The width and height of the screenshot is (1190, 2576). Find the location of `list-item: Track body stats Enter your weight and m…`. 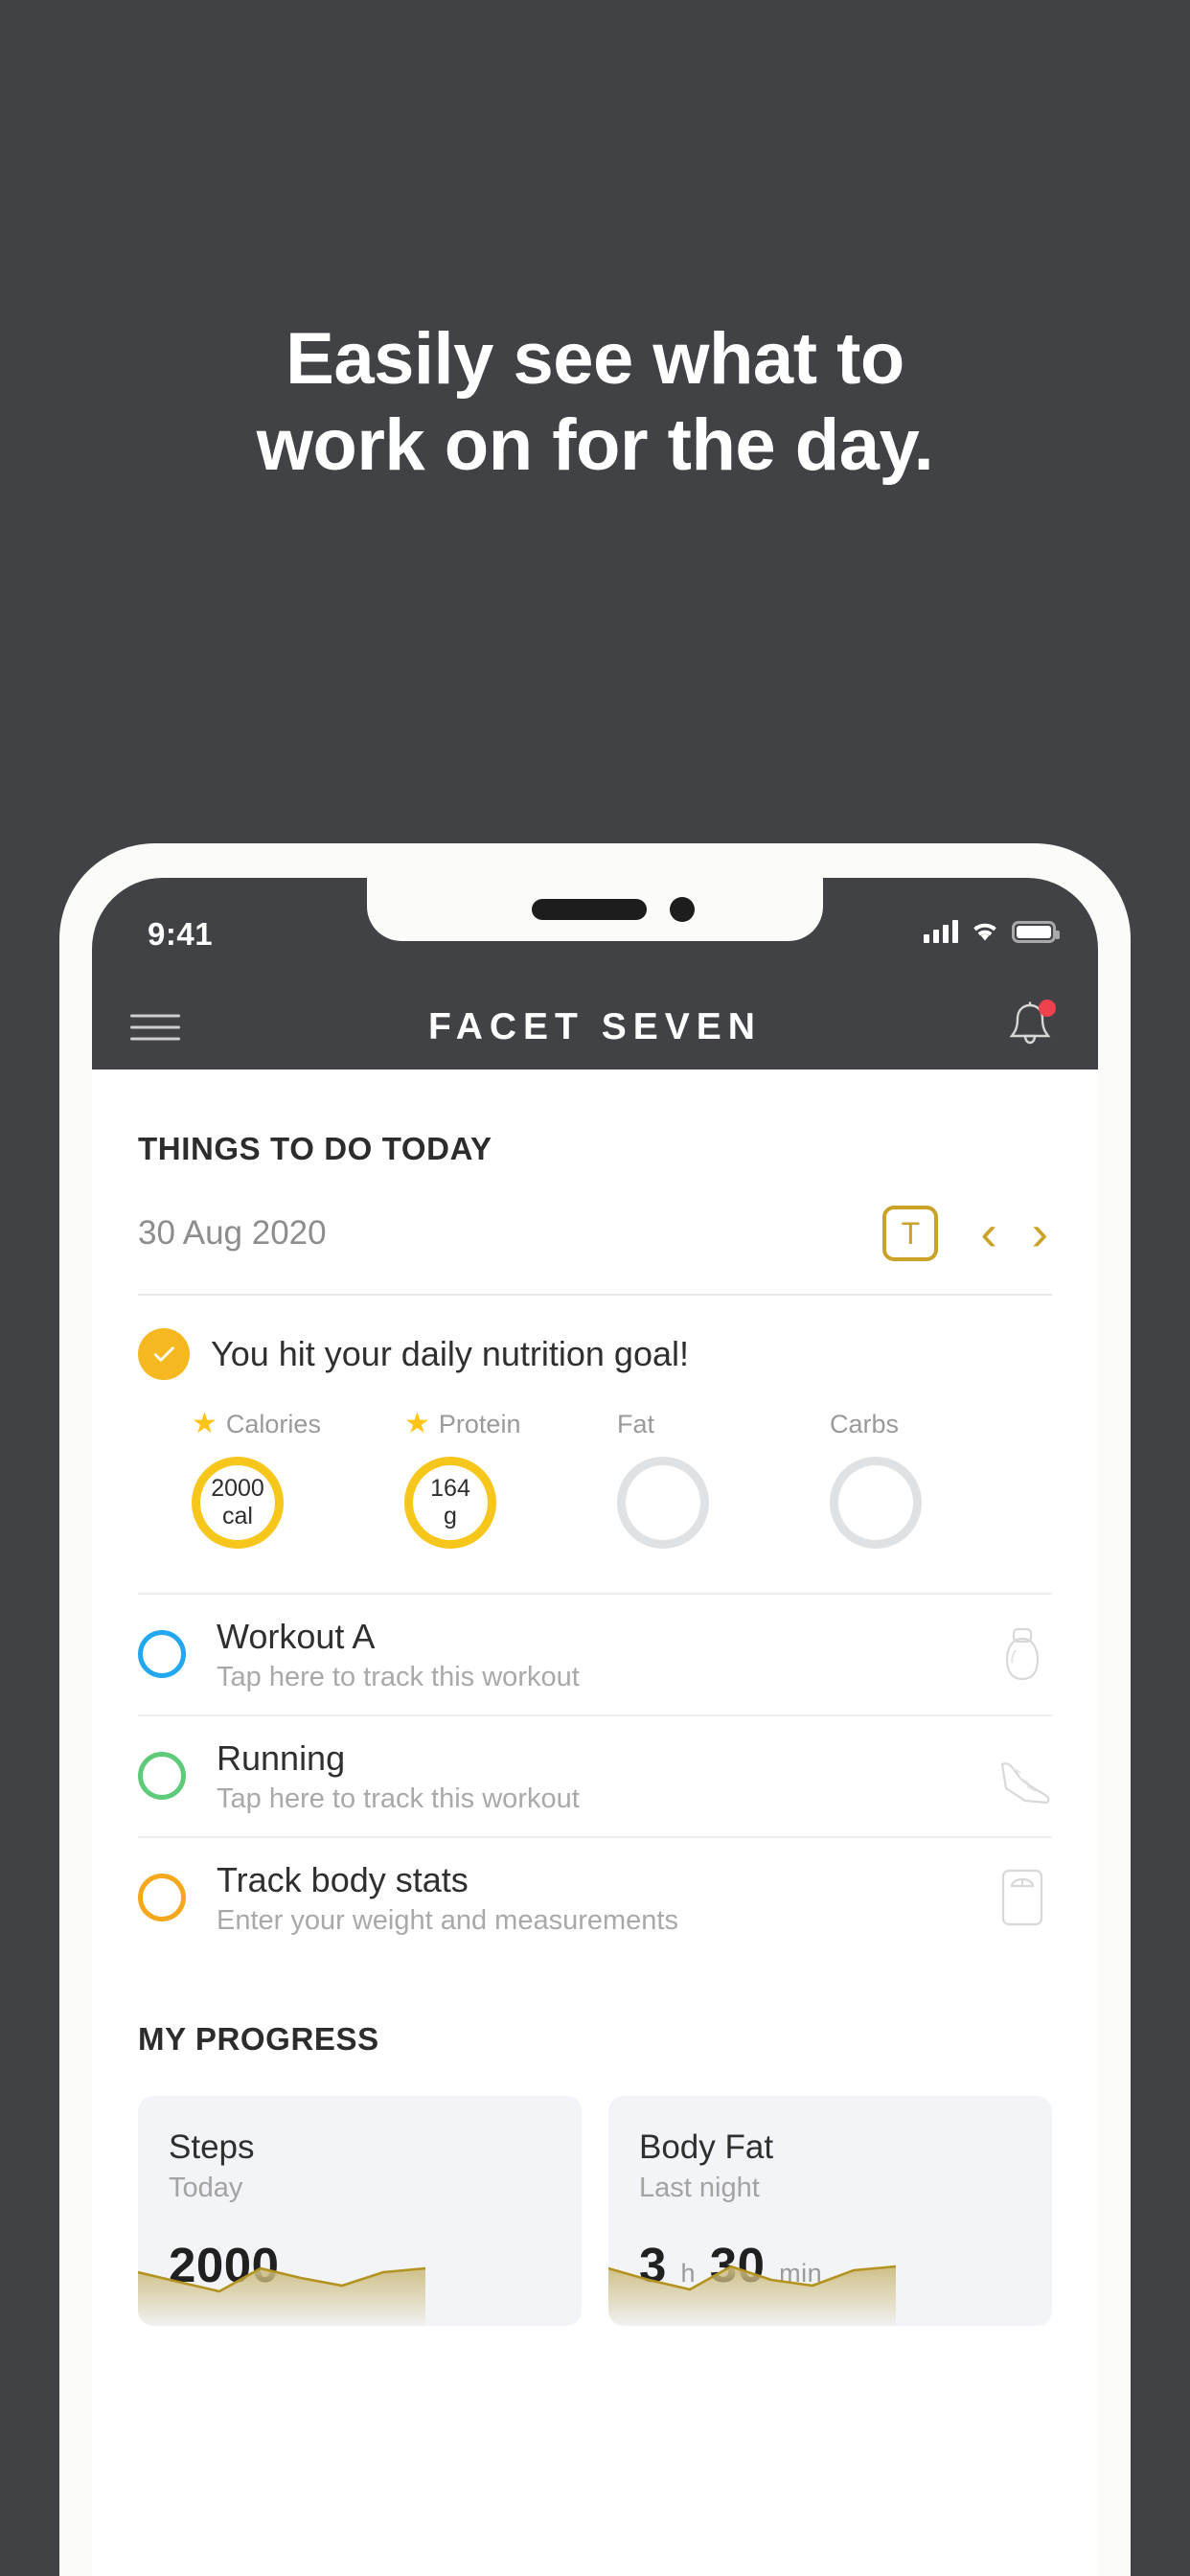

list-item: Track body stats Enter your weight and m… is located at coordinates (595, 1896).